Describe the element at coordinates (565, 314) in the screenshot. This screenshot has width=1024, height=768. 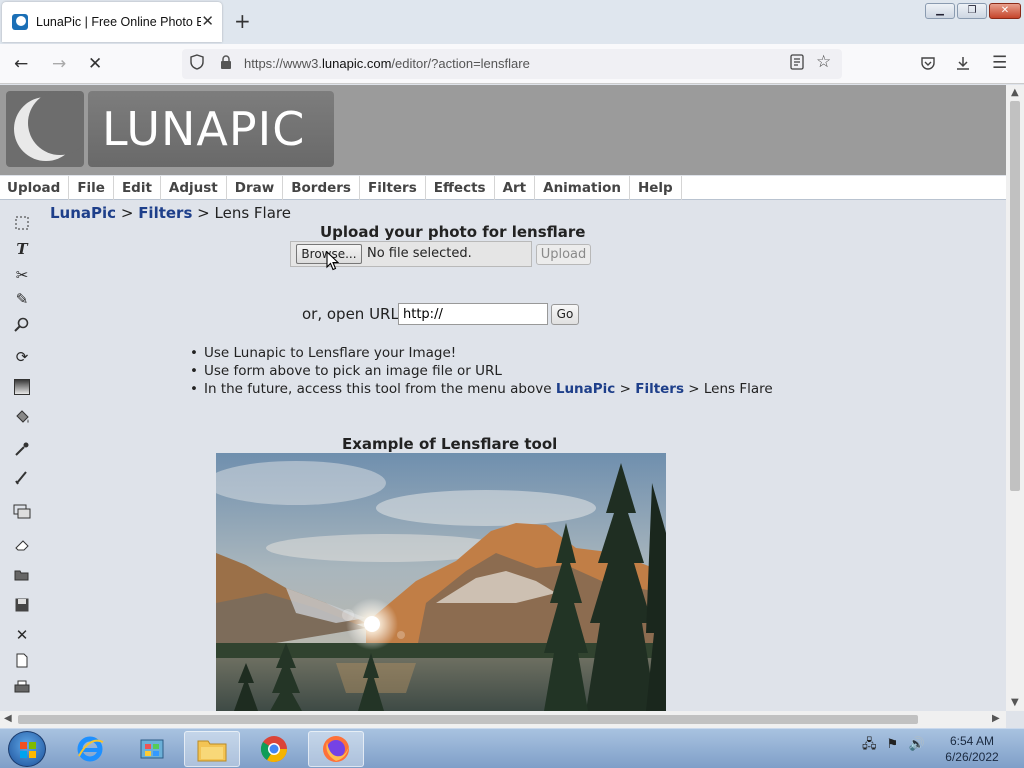
I see `go-button: Go` at that location.